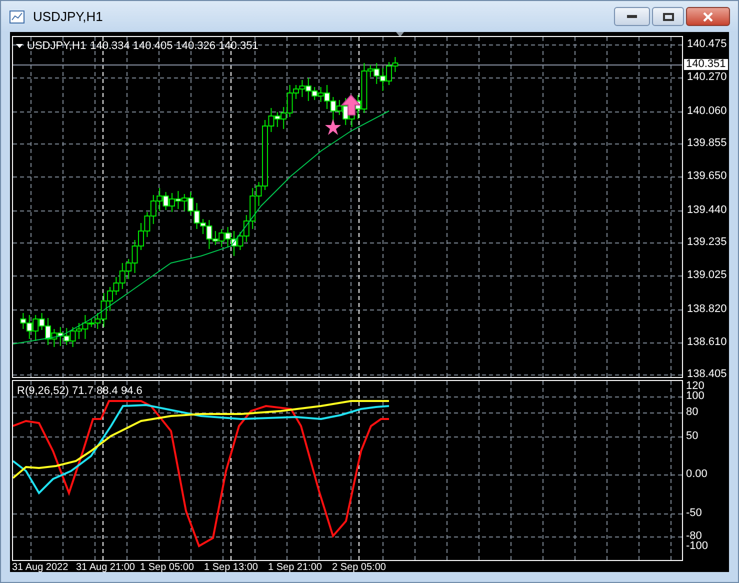  I want to click on price-axis-label: 139.235, so click(707, 242).